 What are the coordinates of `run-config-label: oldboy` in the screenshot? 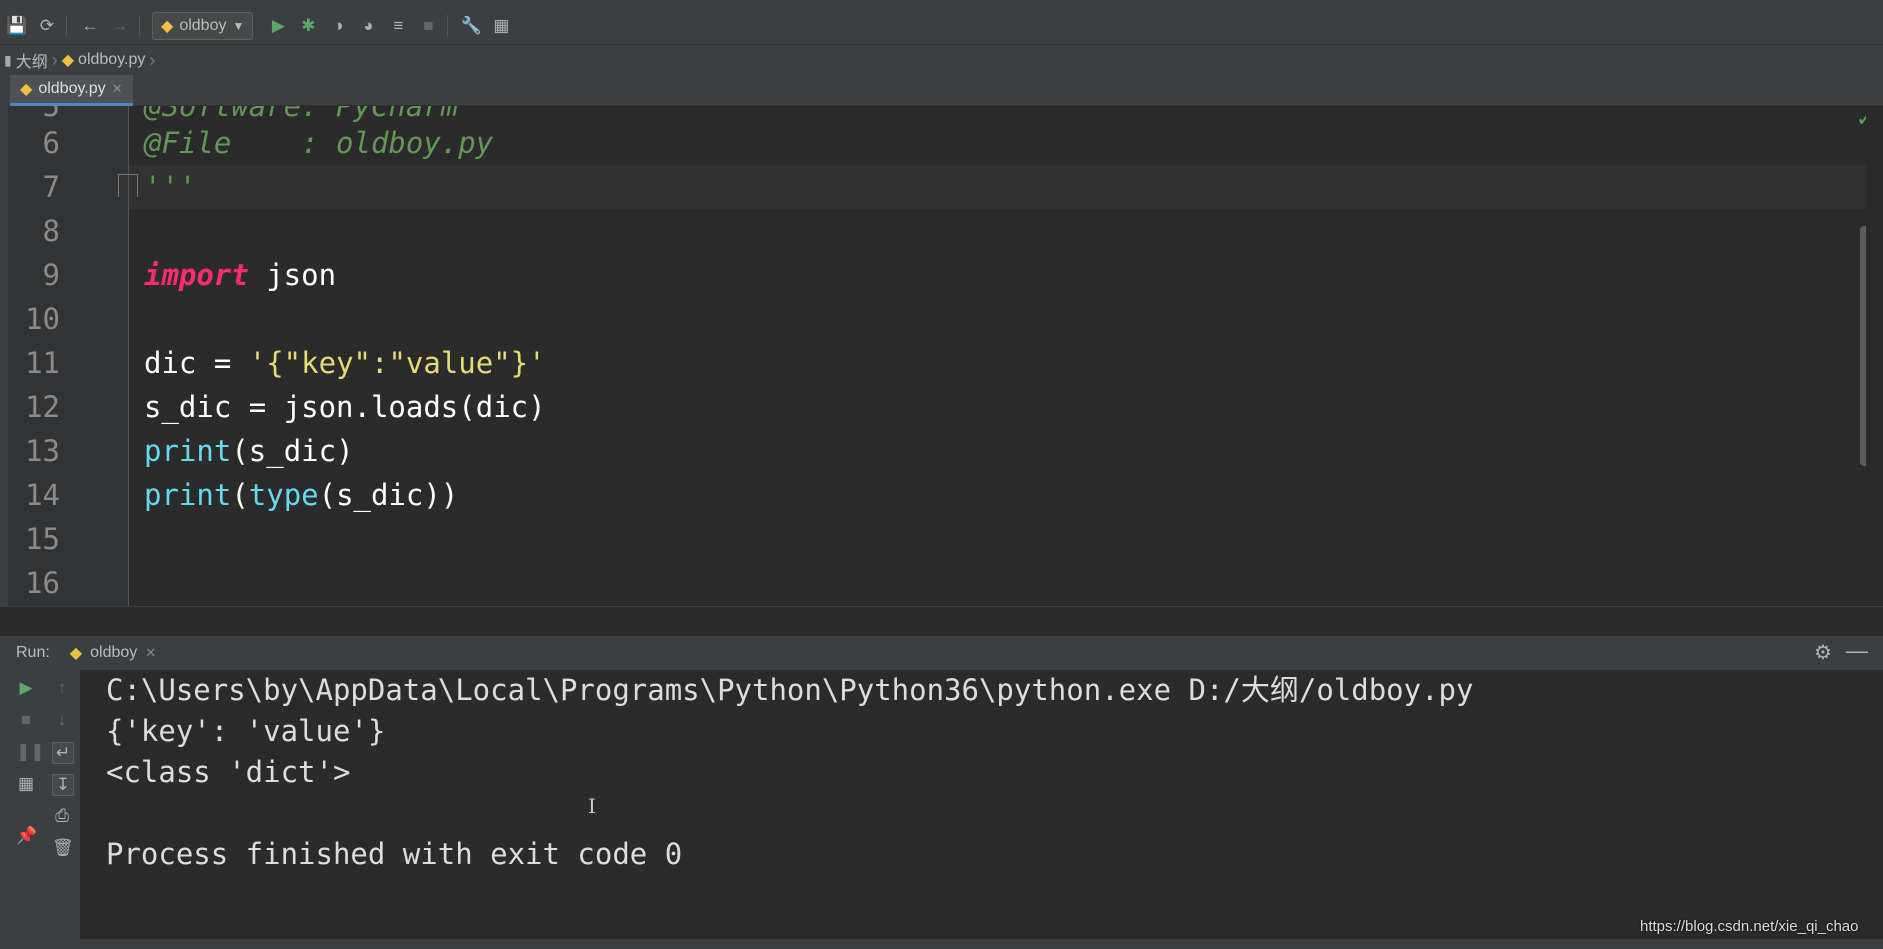 It's located at (203, 25).